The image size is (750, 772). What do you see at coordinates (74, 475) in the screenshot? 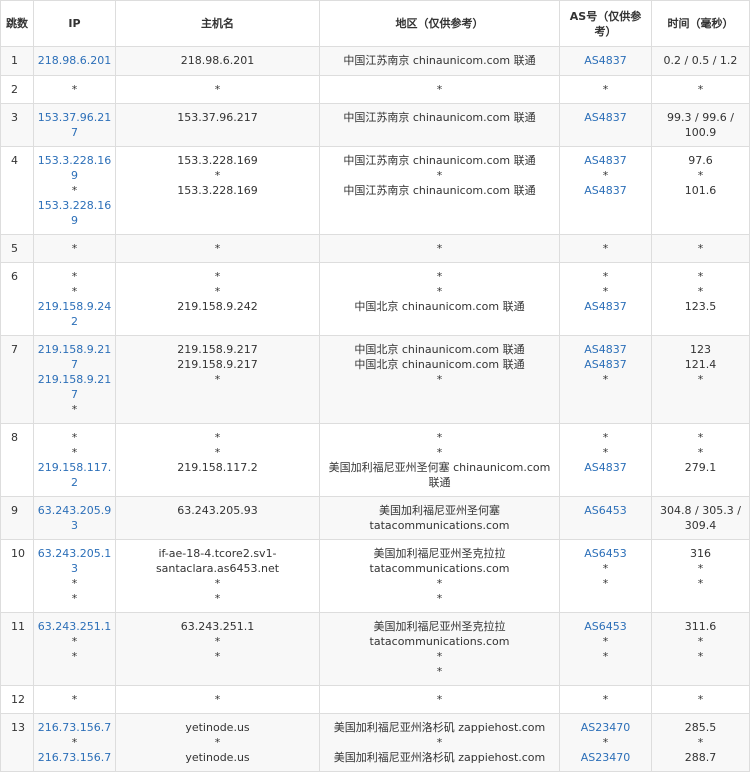
I see `ip-link: 219.158.117.2` at bounding box center [74, 475].